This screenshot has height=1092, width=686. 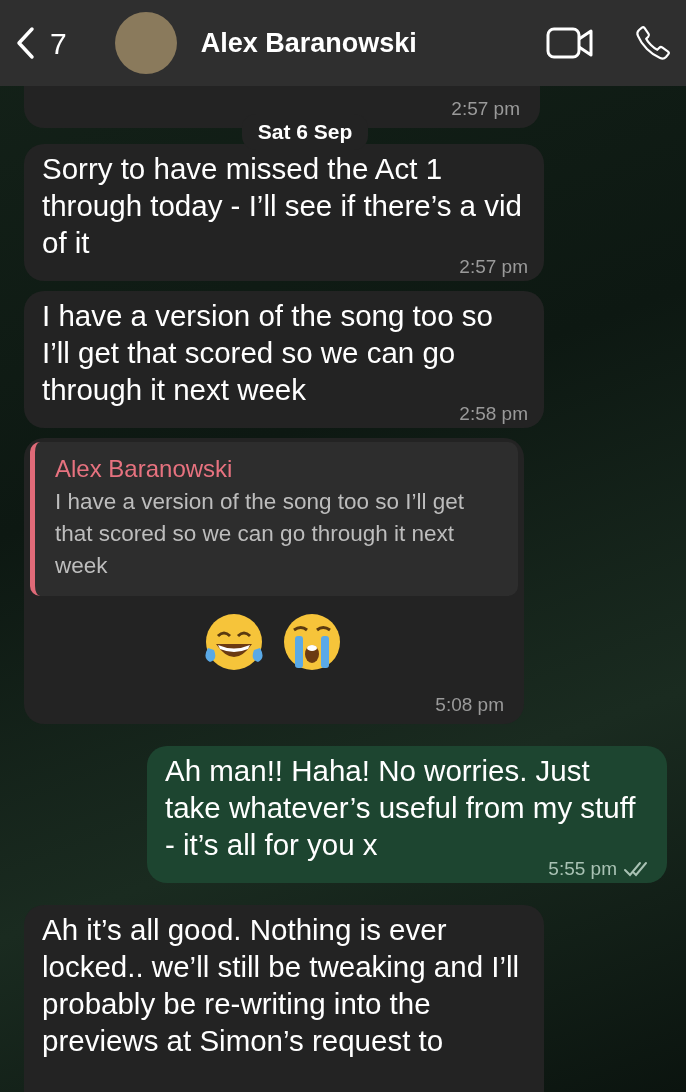 What do you see at coordinates (260, 533) in the screenshot?
I see `quoted-text: I have a version of the song too so I’ll get that scored so we can go through it next week` at bounding box center [260, 533].